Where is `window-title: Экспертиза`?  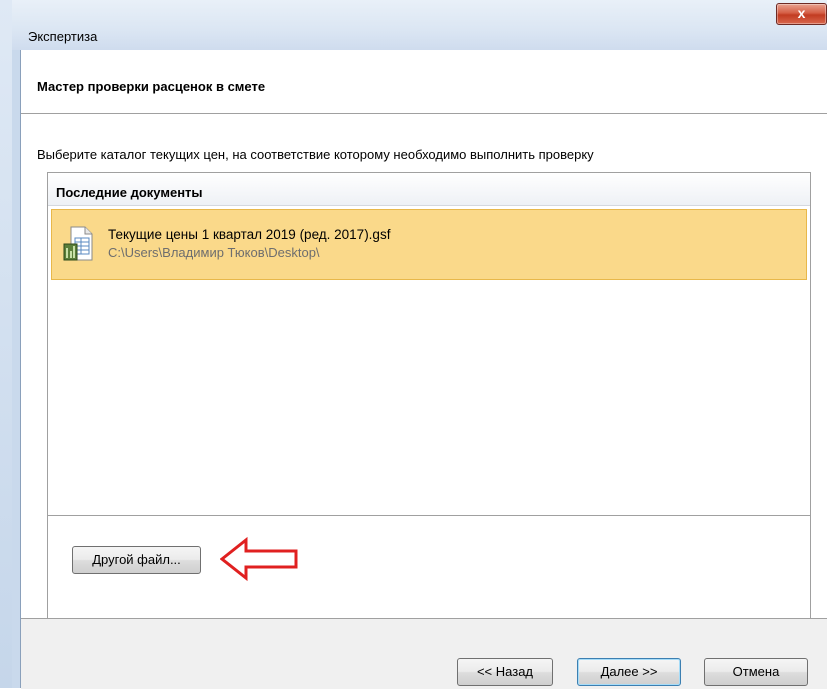 window-title: Экспертиза is located at coordinates (63, 36).